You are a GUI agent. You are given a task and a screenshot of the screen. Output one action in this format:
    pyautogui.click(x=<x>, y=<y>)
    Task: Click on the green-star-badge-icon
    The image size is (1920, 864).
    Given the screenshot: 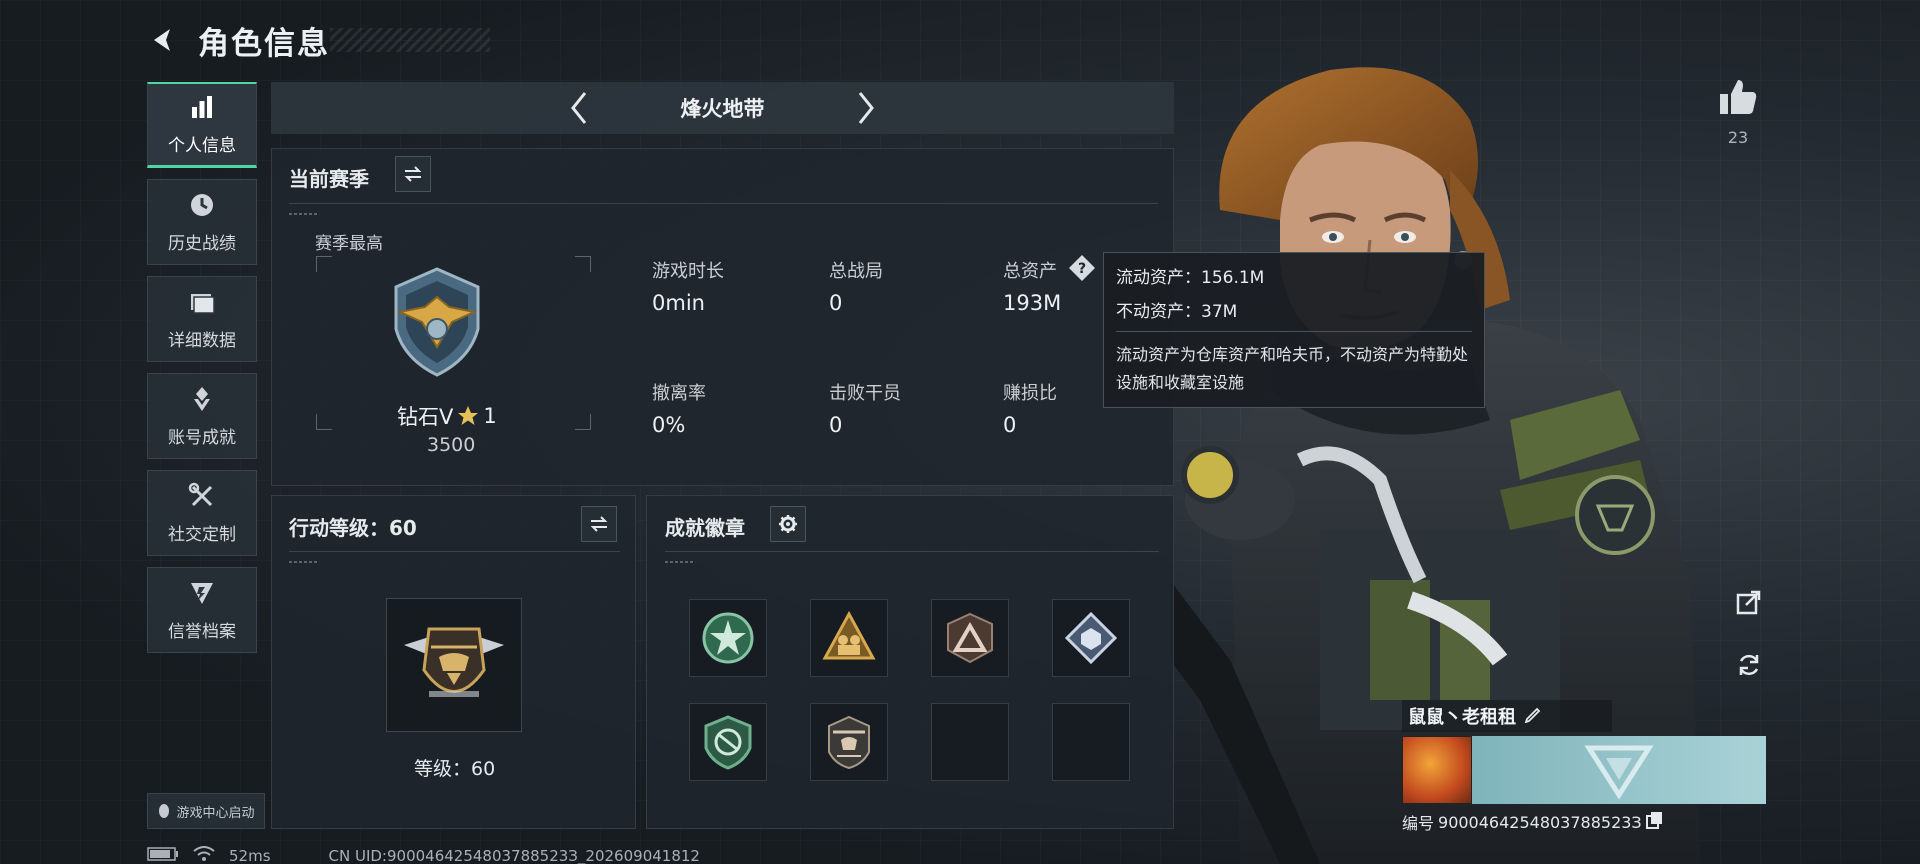 What is the action you would take?
    pyautogui.click(x=728, y=638)
    